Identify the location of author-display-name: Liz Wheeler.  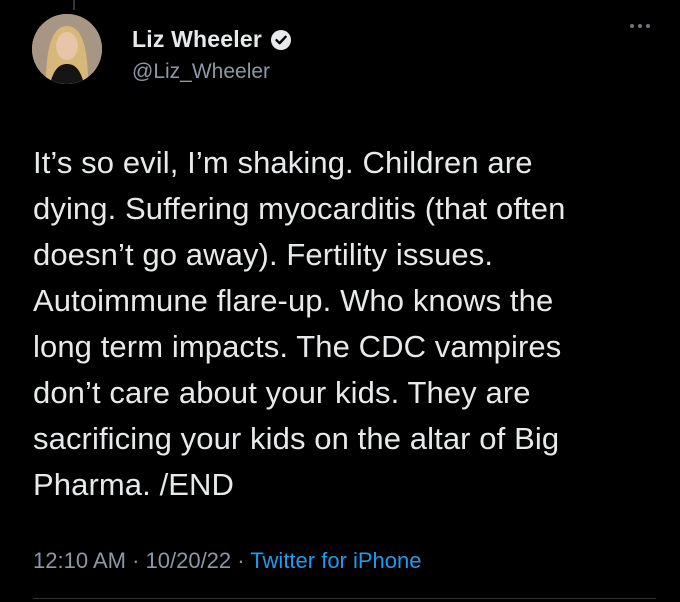
(197, 39).